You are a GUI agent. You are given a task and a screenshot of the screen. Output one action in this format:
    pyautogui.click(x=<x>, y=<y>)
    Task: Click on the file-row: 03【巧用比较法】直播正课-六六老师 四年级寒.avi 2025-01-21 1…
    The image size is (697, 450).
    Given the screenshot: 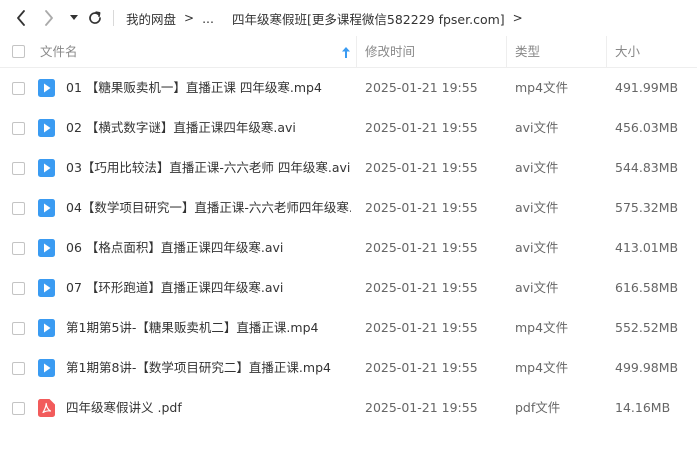 What is the action you would take?
    pyautogui.click(x=348, y=168)
    